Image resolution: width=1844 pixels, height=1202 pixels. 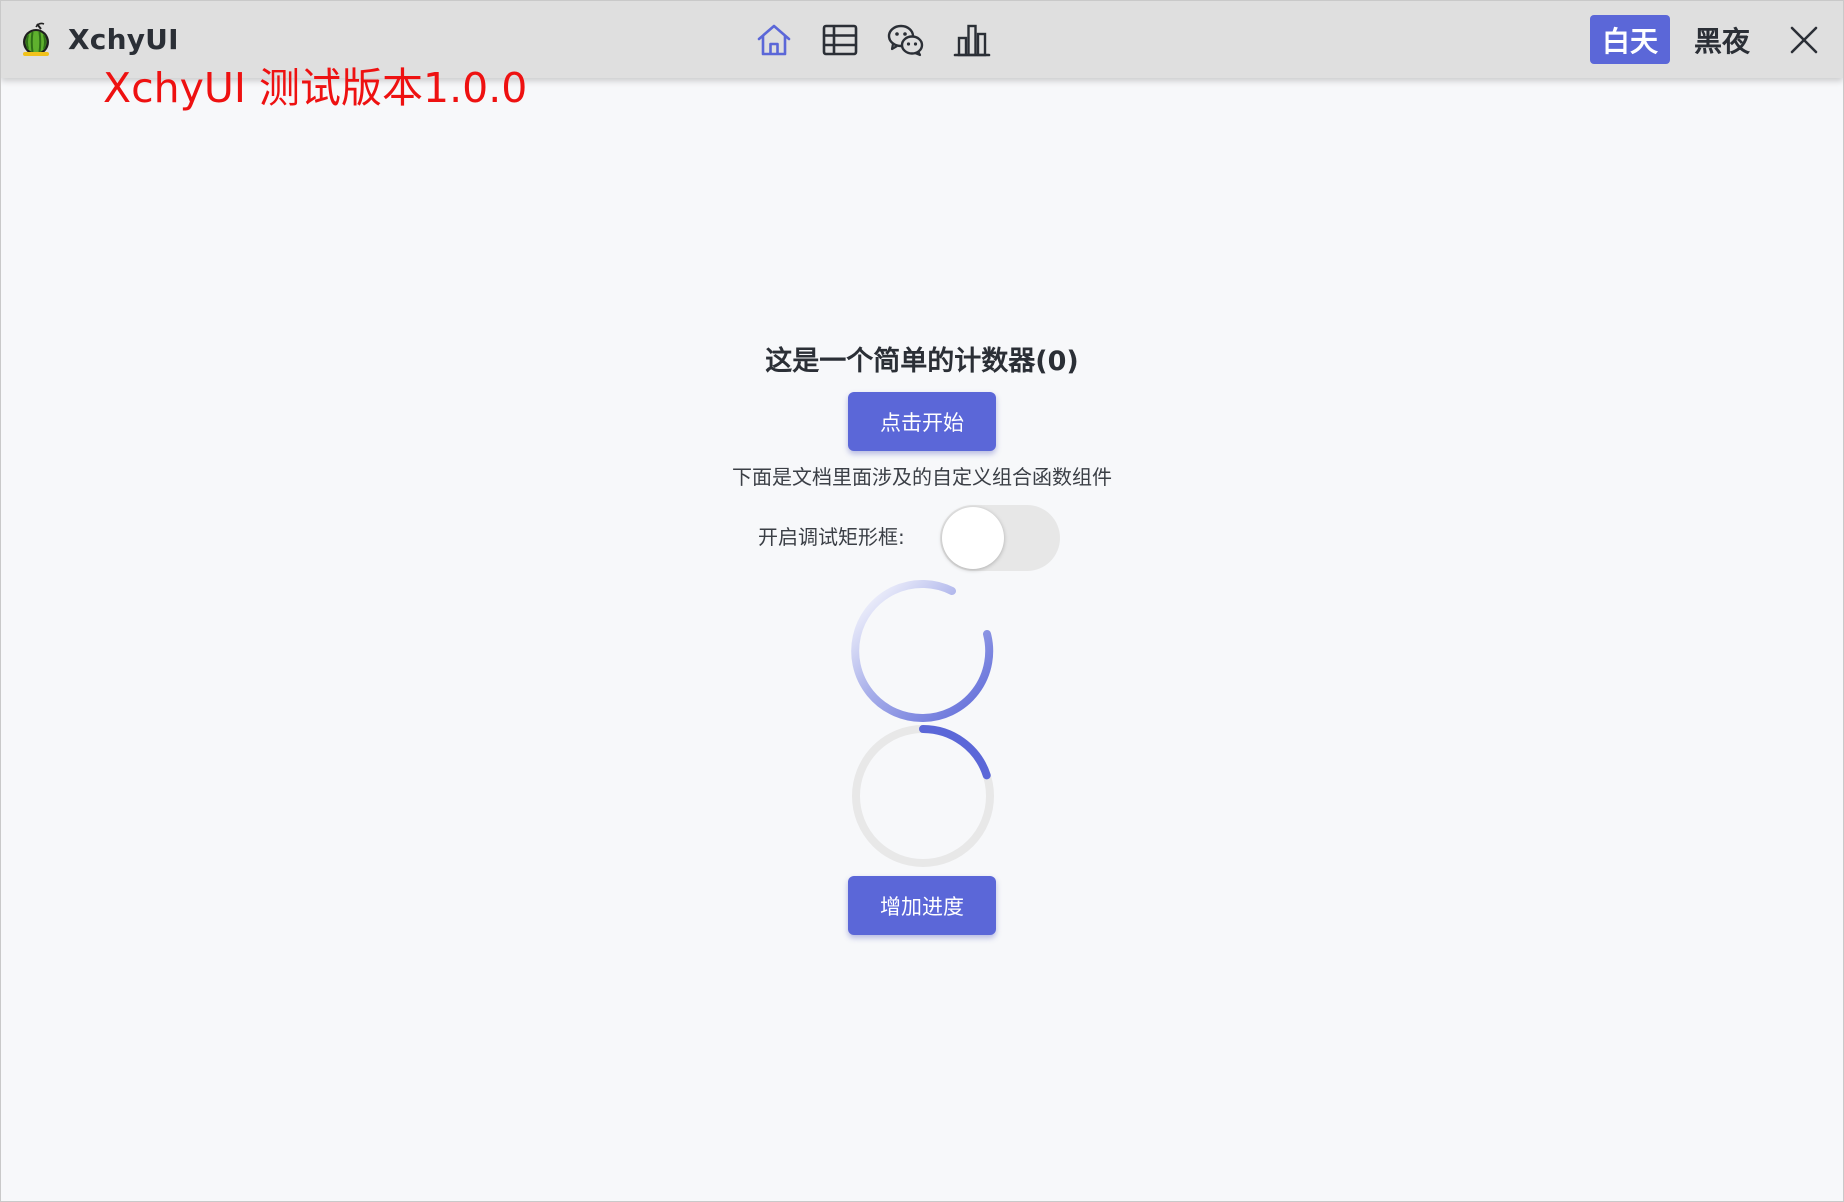 I want to click on counter-title: 这是一个简单的计数器(0), so click(x=922, y=361).